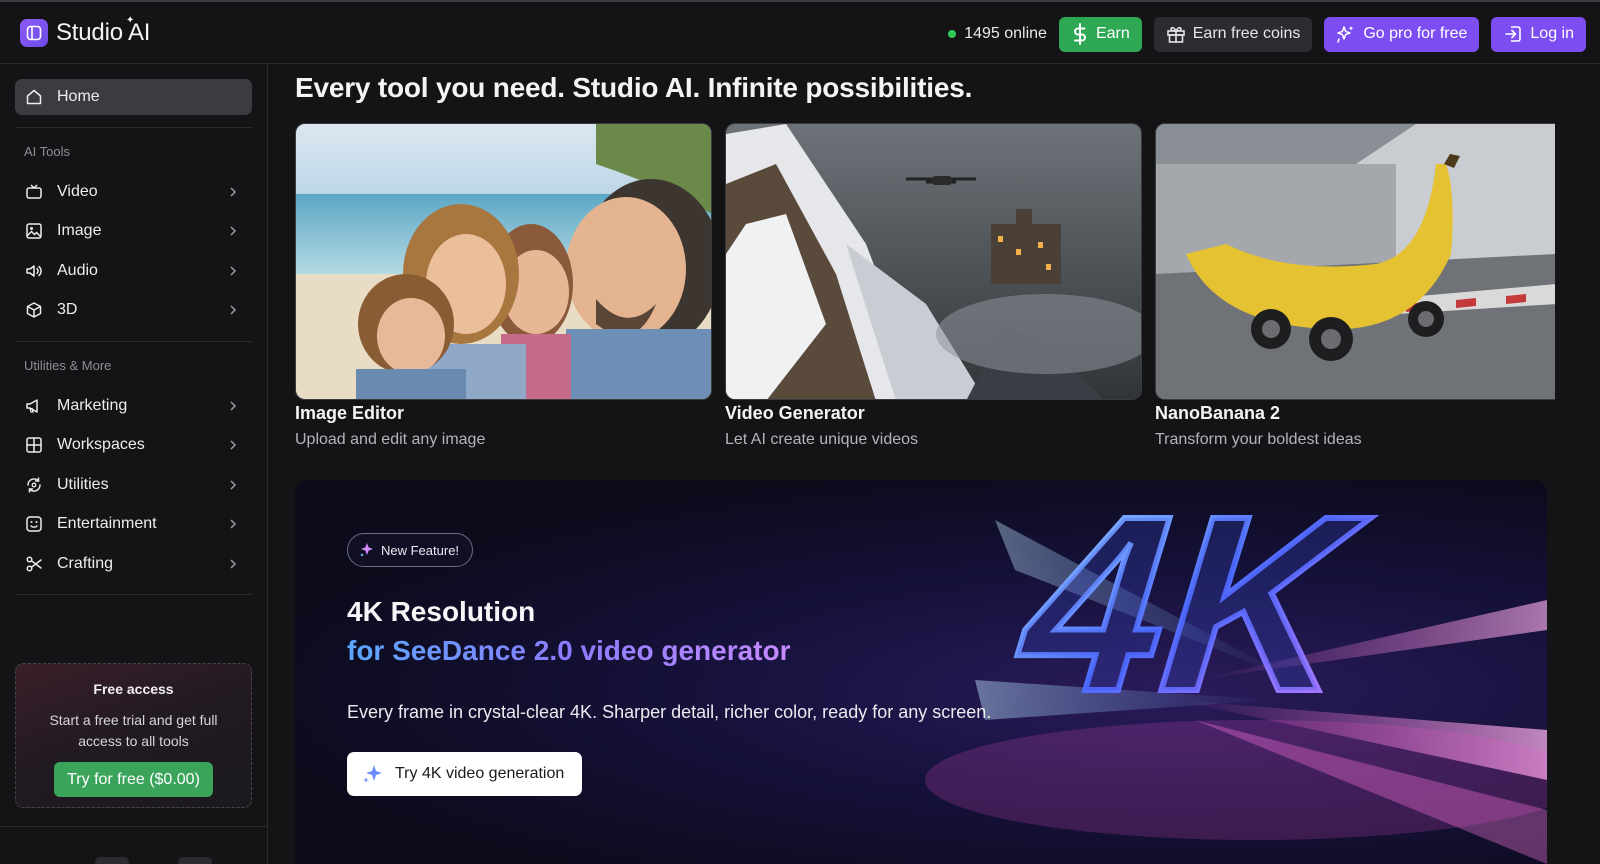 The height and width of the screenshot is (864, 1600). What do you see at coordinates (503, 261) in the screenshot?
I see `image-editor-thumbnail` at bounding box center [503, 261].